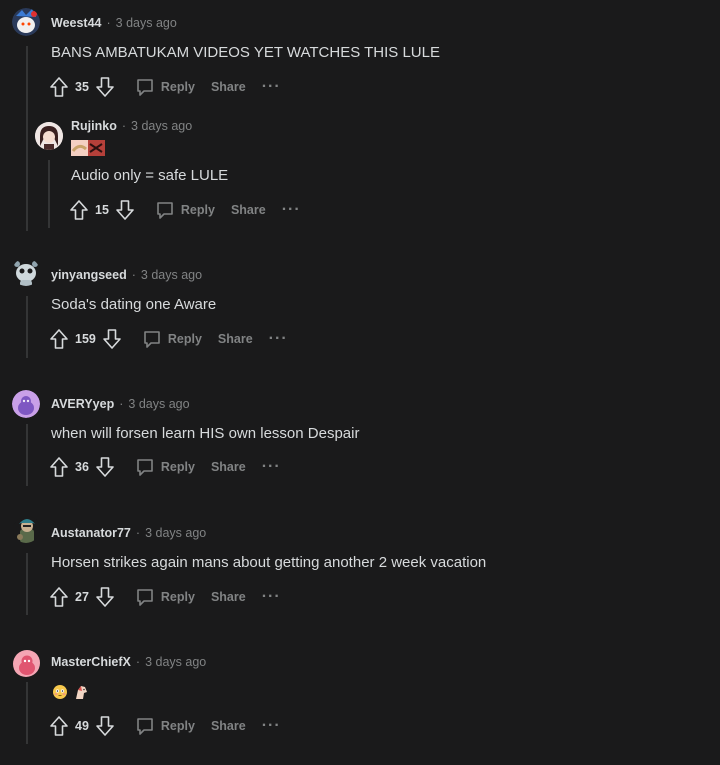 This screenshot has width=720, height=765. I want to click on vote-count: 35, so click(82, 87).